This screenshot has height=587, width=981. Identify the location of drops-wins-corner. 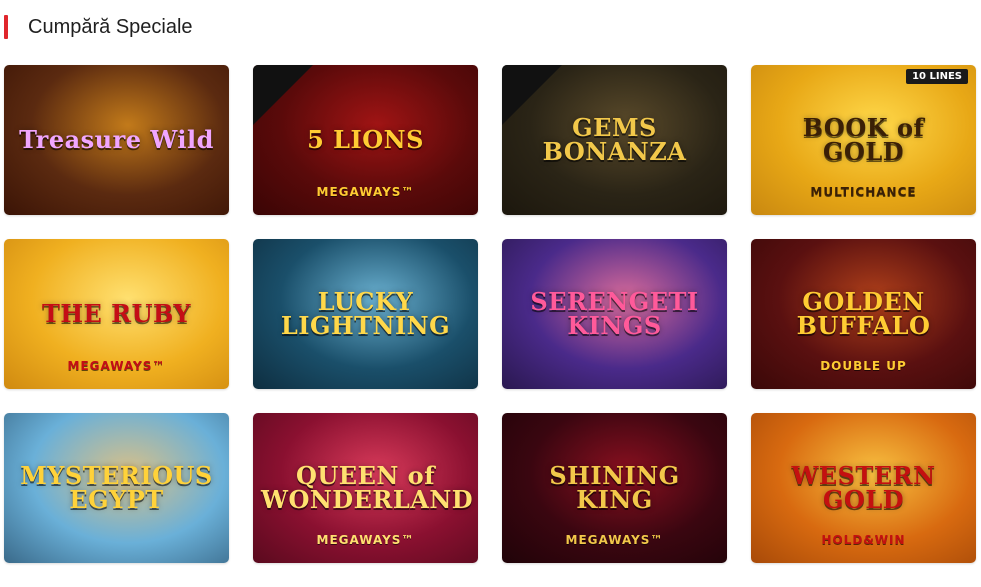
(283, 95).